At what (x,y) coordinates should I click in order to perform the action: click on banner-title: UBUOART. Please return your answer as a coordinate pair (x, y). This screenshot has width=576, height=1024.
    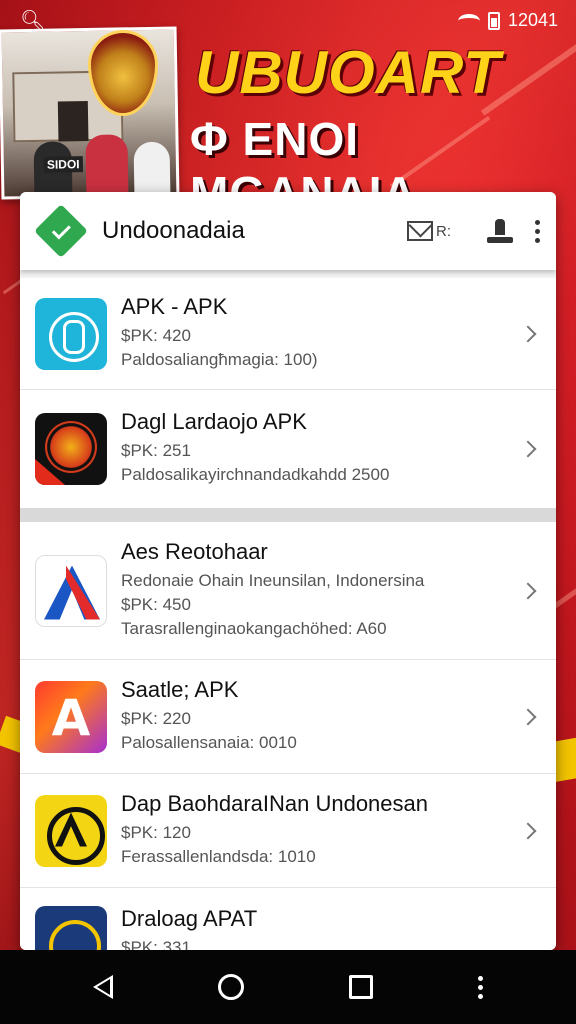
    Looking at the image, I should click on (348, 72).